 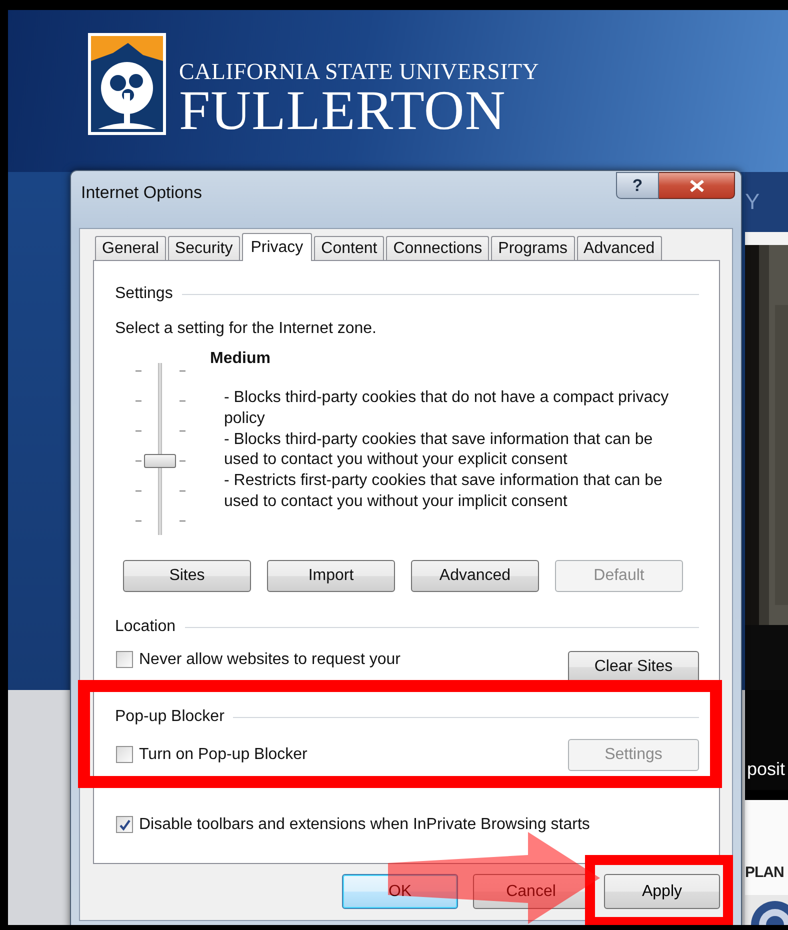 I want to click on button: Clear Sites, so click(x=633, y=667).